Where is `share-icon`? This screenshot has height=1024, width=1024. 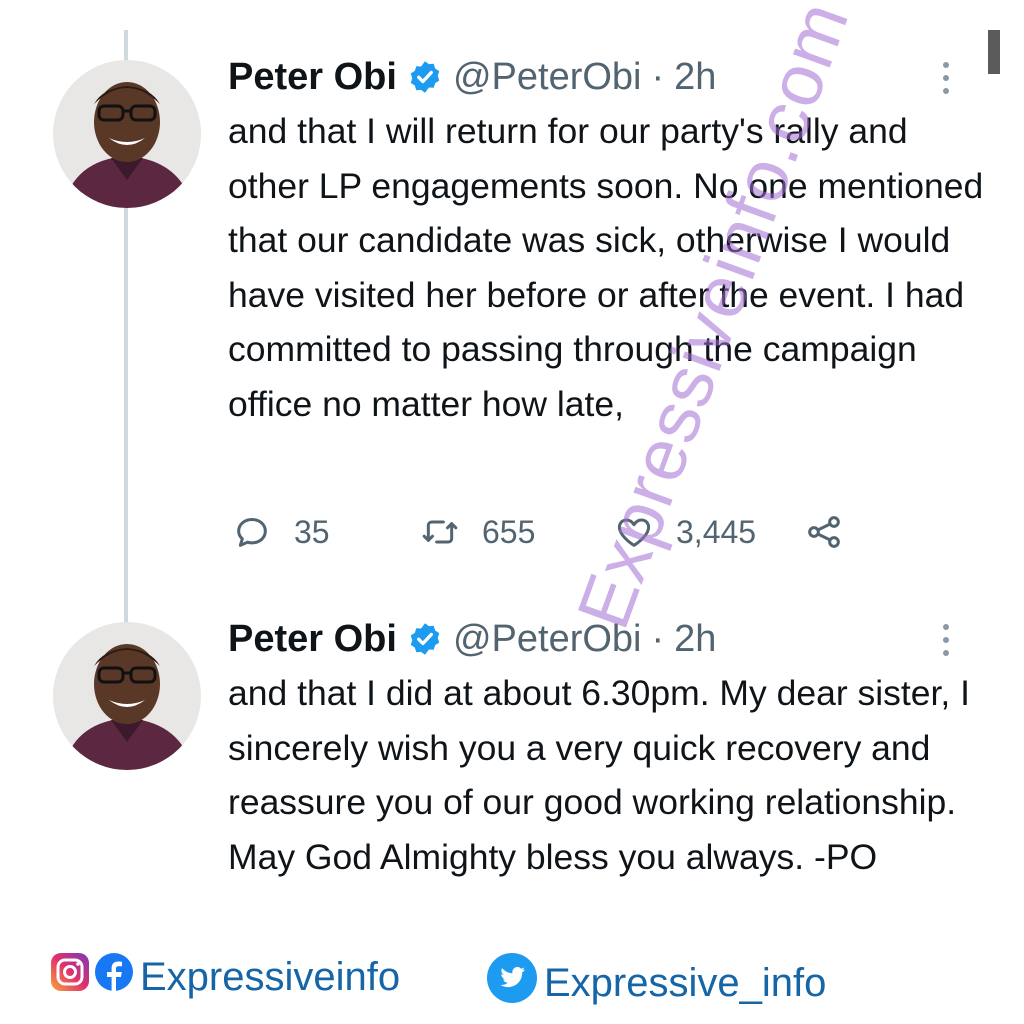 share-icon is located at coordinates (824, 532).